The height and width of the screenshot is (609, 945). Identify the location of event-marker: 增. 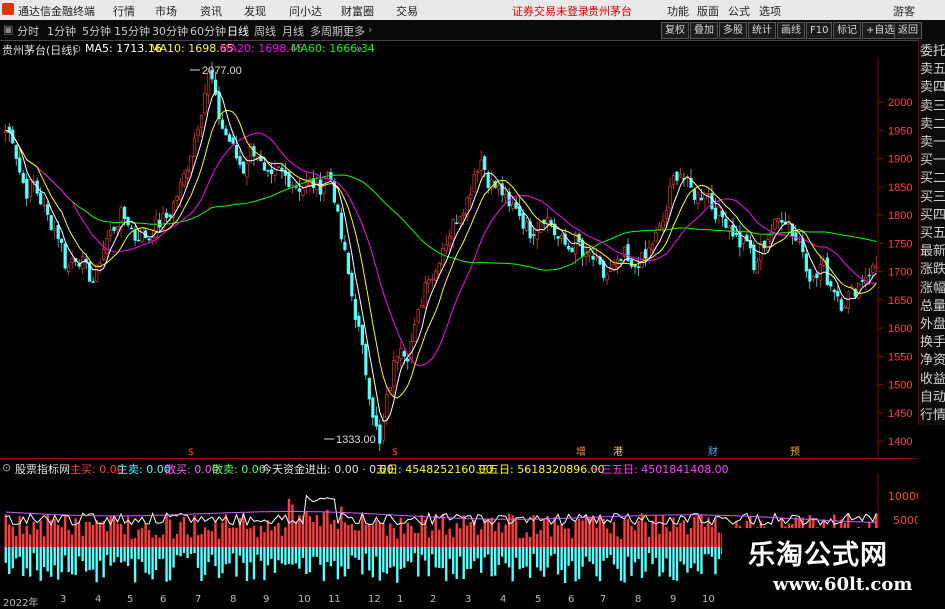
(581, 451).